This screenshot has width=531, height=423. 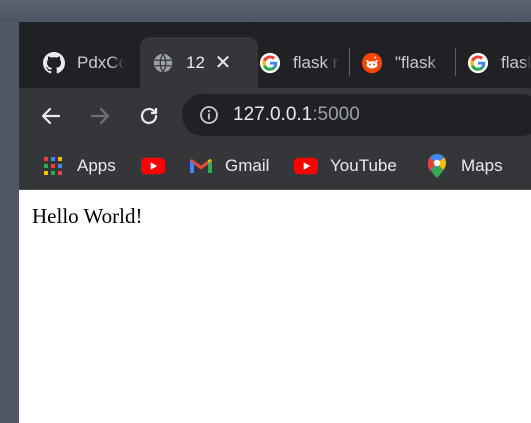 I want to click on tab-flask-redirect: flask redirect, so click(x=298, y=62).